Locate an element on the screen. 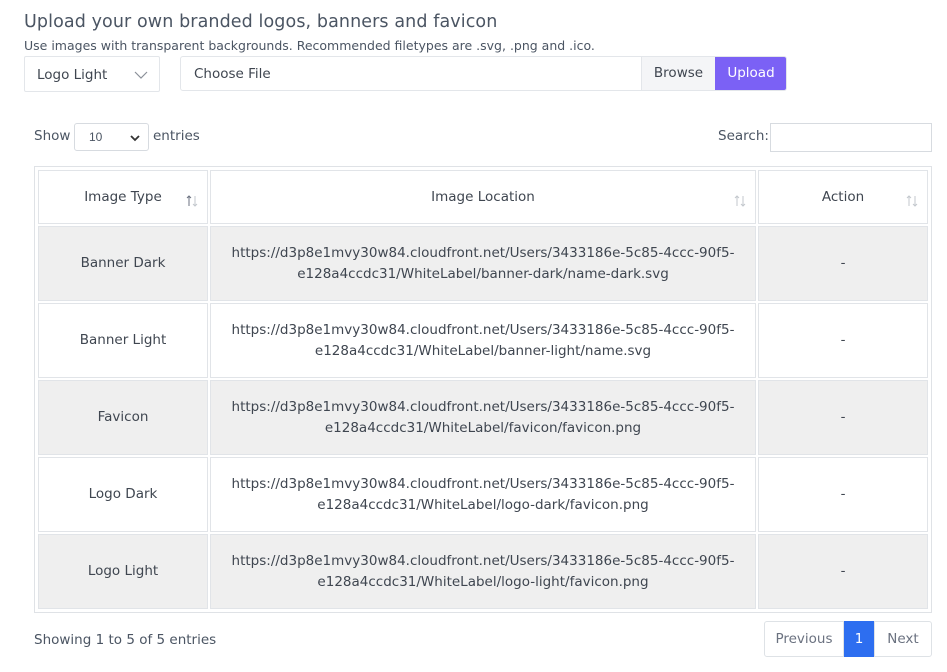  entries-label: entries is located at coordinates (176, 136).